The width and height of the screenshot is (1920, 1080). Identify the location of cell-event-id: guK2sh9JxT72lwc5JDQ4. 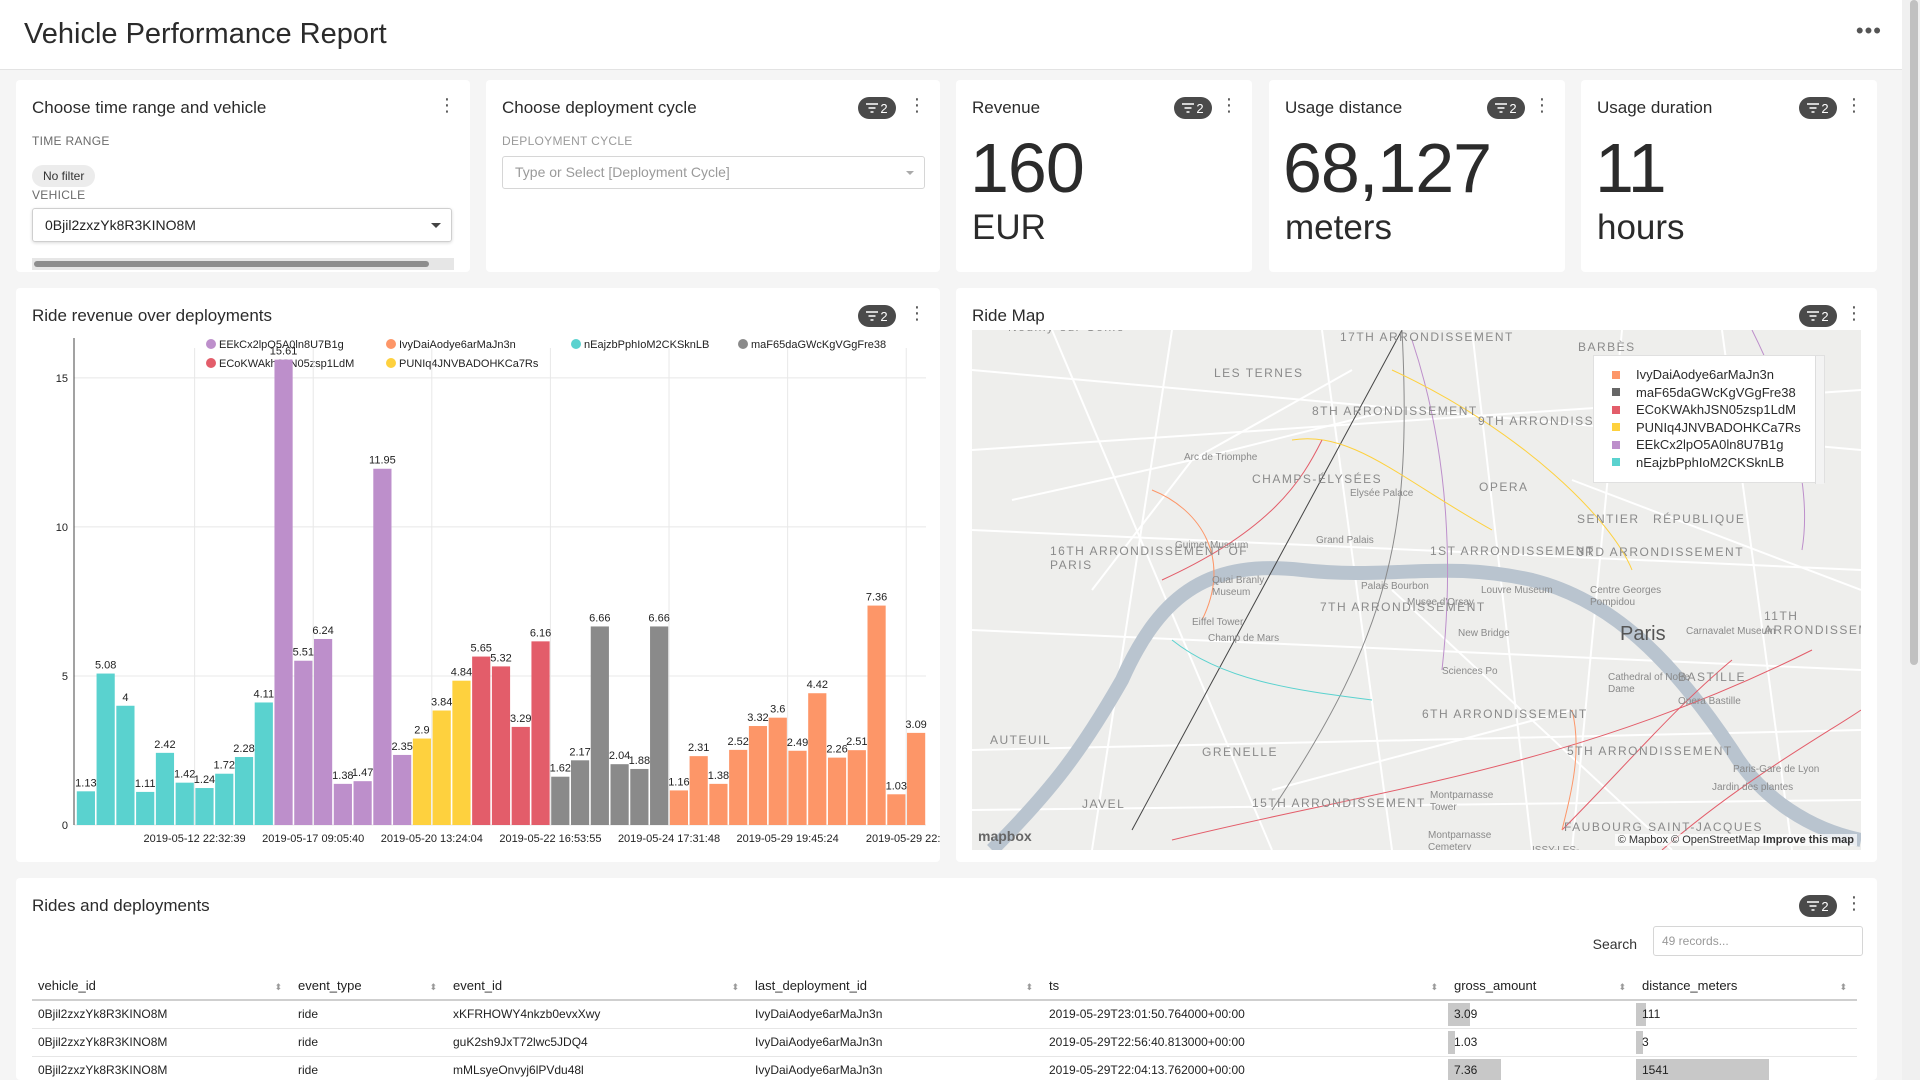
(598, 1042).